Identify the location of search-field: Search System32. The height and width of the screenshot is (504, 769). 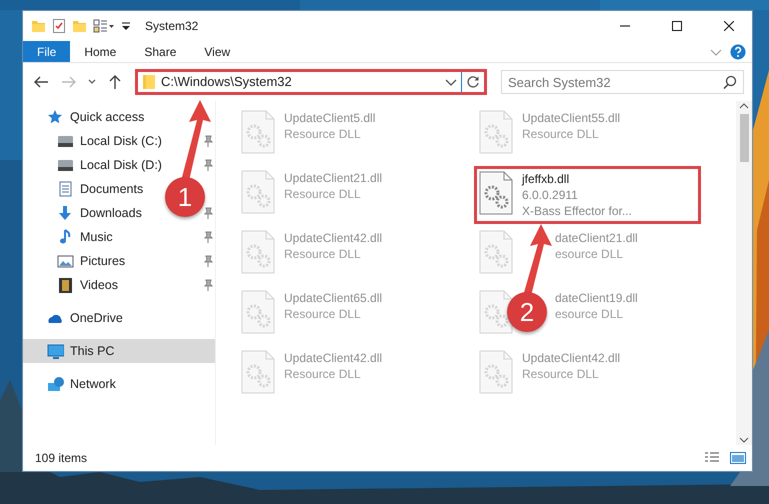
(622, 82).